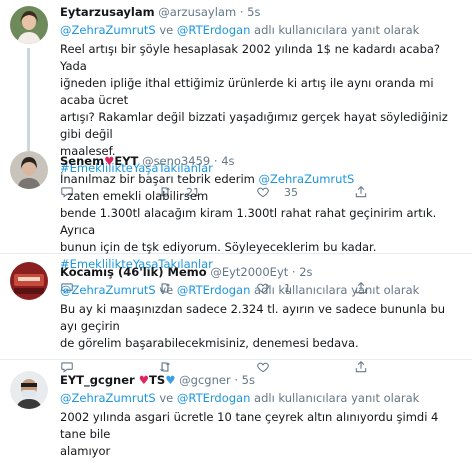 The height and width of the screenshot is (463, 472). I want to click on author-name: Eytarzusaylam, so click(107, 12).